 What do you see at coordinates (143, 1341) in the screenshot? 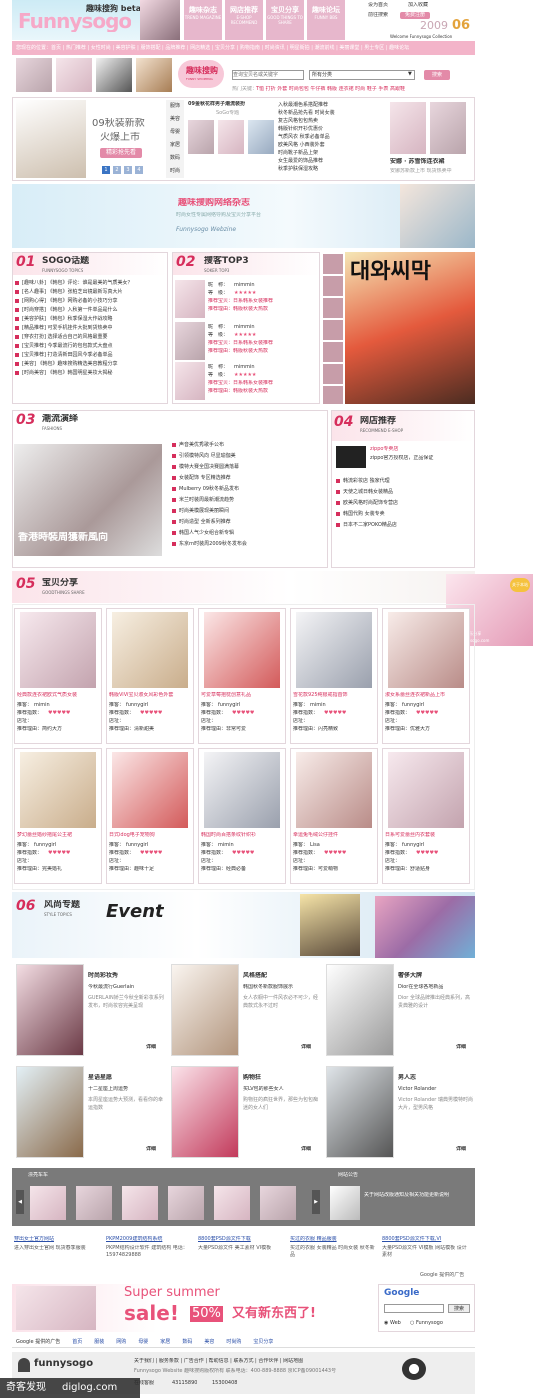
I see `bottom-nav-item: 母婴` at bounding box center [143, 1341].